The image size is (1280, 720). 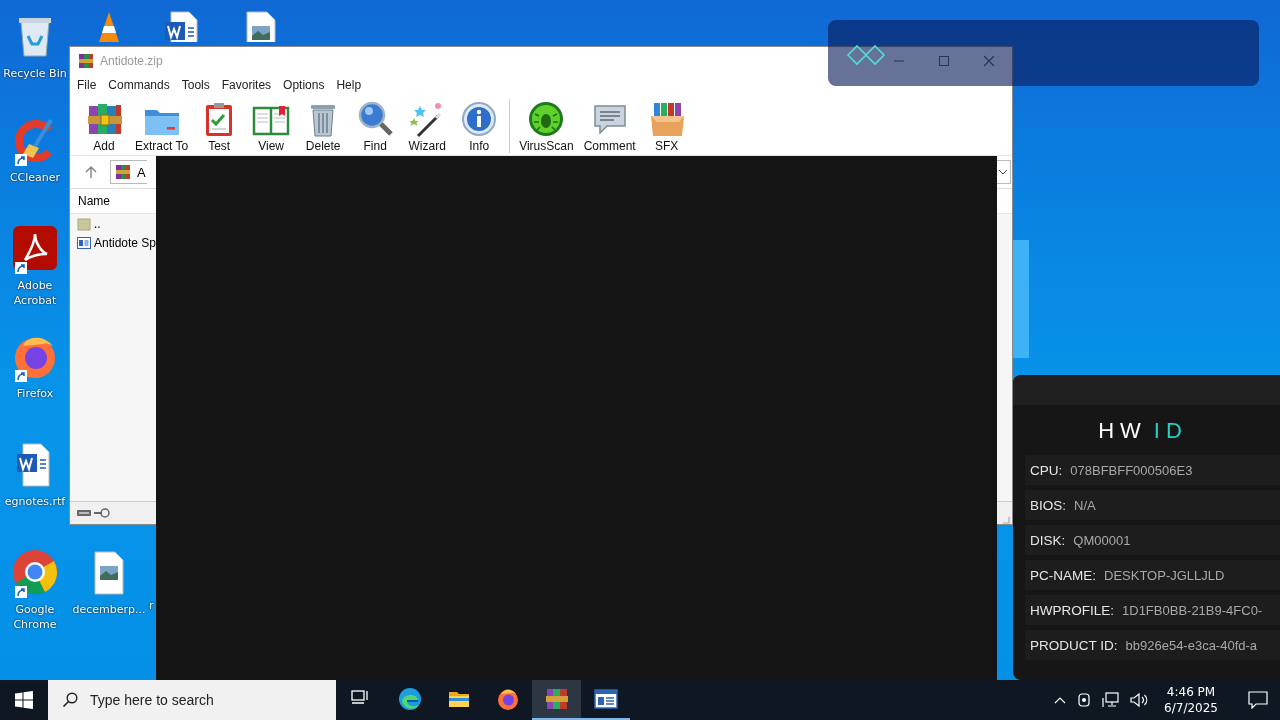 I want to click on network-icon, so click(x=1111, y=700).